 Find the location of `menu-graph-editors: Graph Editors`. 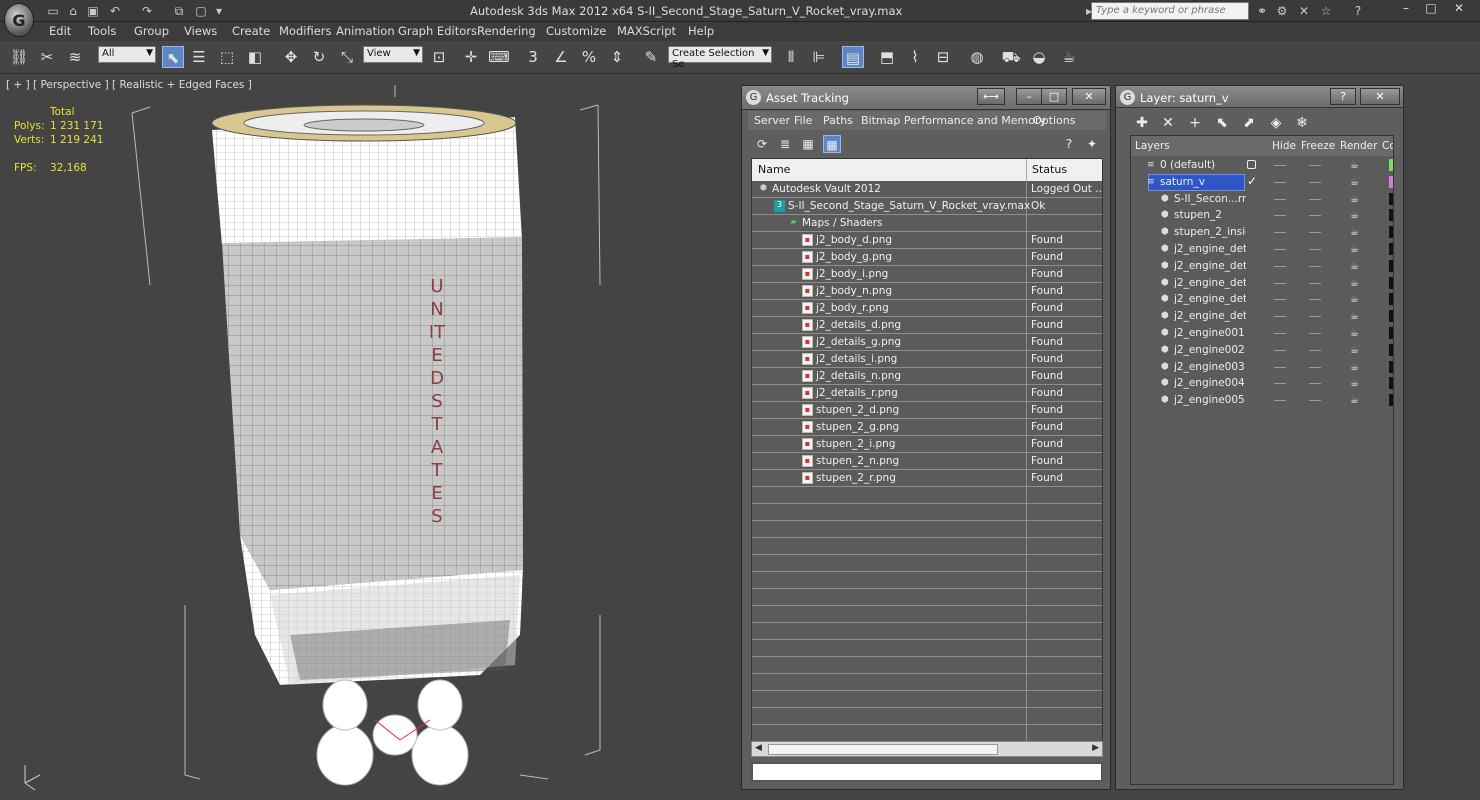

menu-graph-editors: Graph Editors is located at coordinates (437, 31).